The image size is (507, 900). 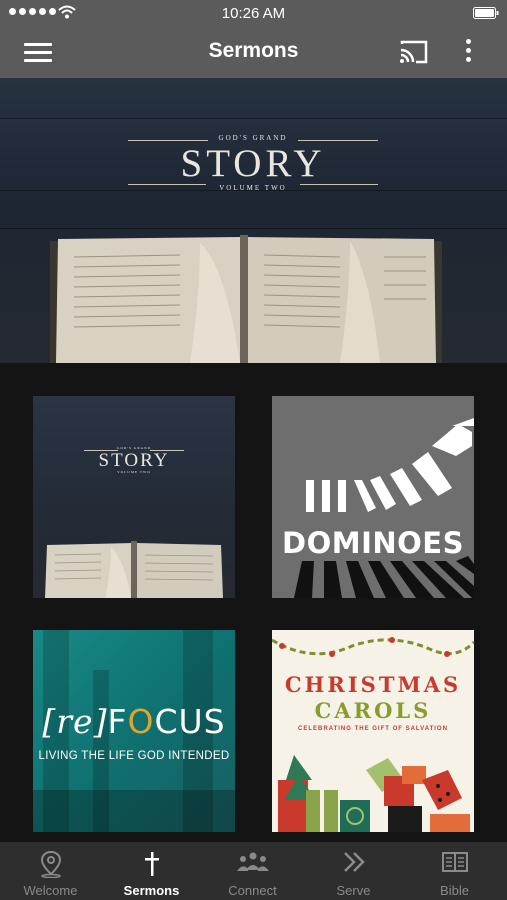 I want to click on book-icon, so click(x=454, y=862).